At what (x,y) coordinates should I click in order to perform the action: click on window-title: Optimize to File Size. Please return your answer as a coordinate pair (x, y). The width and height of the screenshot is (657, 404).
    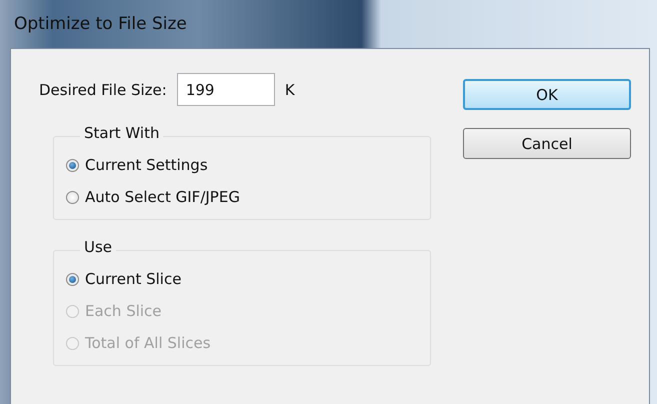
    Looking at the image, I should click on (100, 24).